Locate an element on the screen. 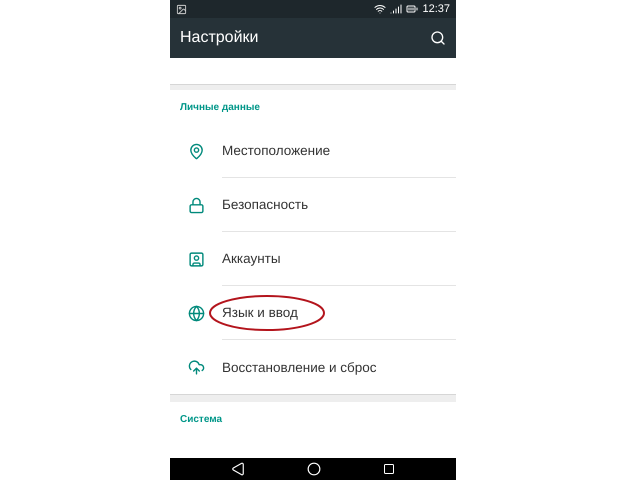 The image size is (640, 480). settings-item: Безопасность is located at coordinates (265, 204).